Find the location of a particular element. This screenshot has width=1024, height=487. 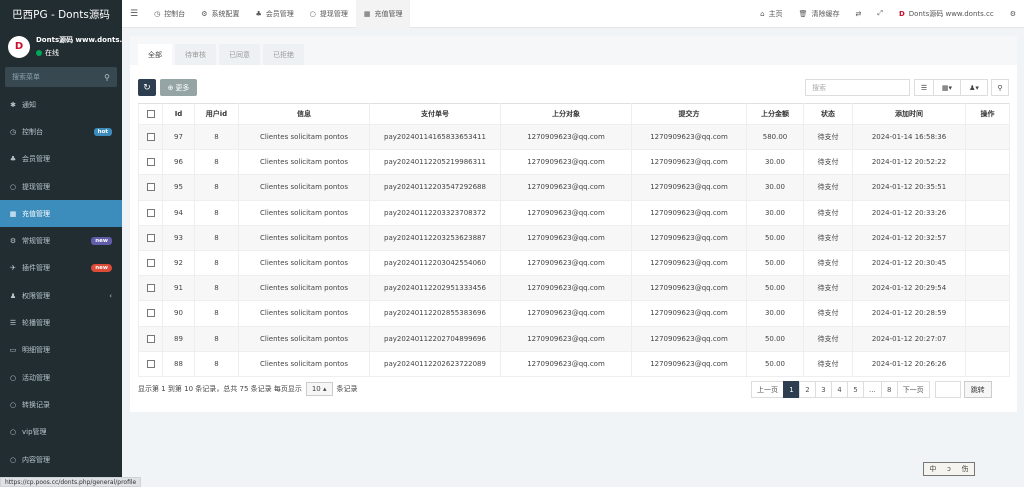

sidebar-item-dashboard: ◷ 控制台 hot is located at coordinates (61, 131).